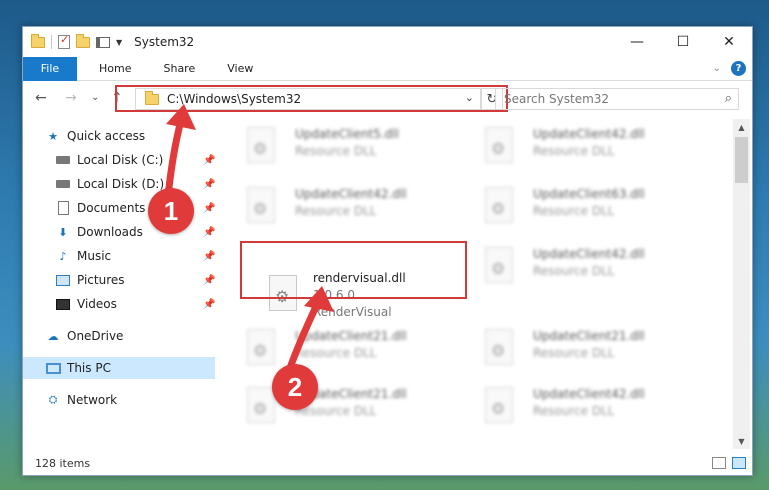 The width and height of the screenshot is (769, 490). Describe the element at coordinates (741, 441) in the screenshot. I see `scroll-down-icon: ▼` at that location.